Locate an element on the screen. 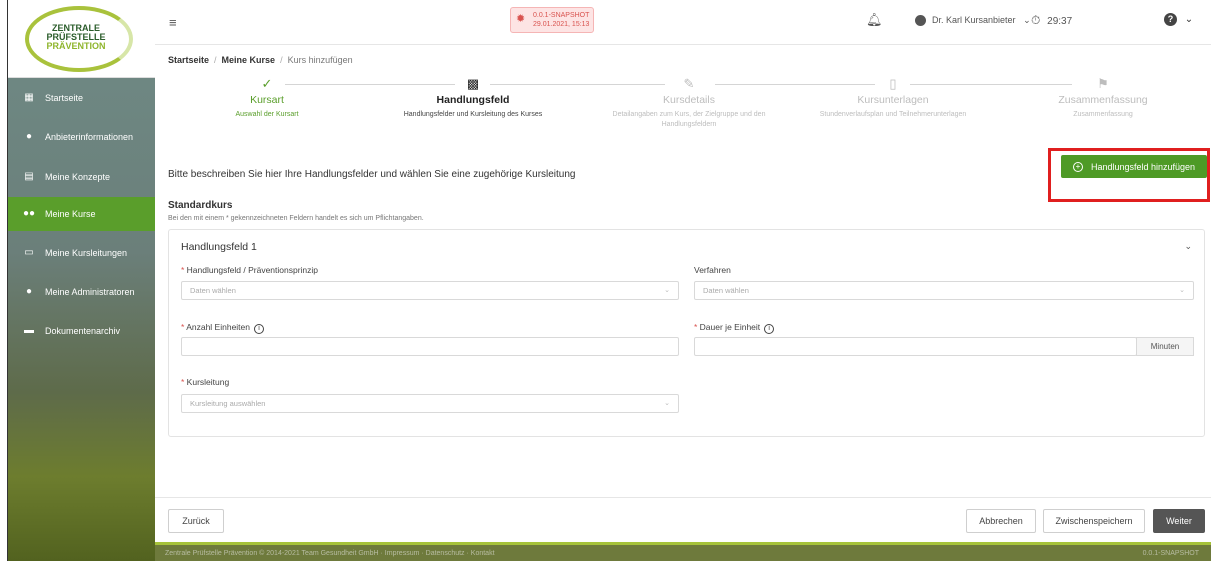 The width and height of the screenshot is (1211, 561). dauer-einheit-label: * Dauer je Einheit i is located at coordinates (734, 328).